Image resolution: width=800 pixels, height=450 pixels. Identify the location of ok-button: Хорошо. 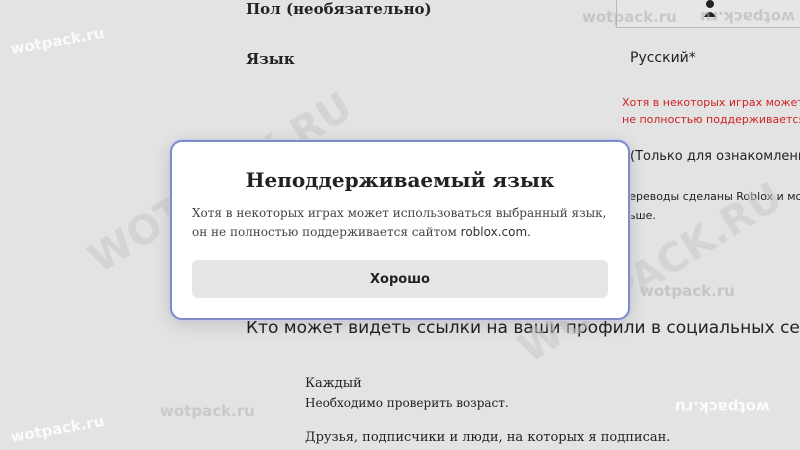
(400, 279).